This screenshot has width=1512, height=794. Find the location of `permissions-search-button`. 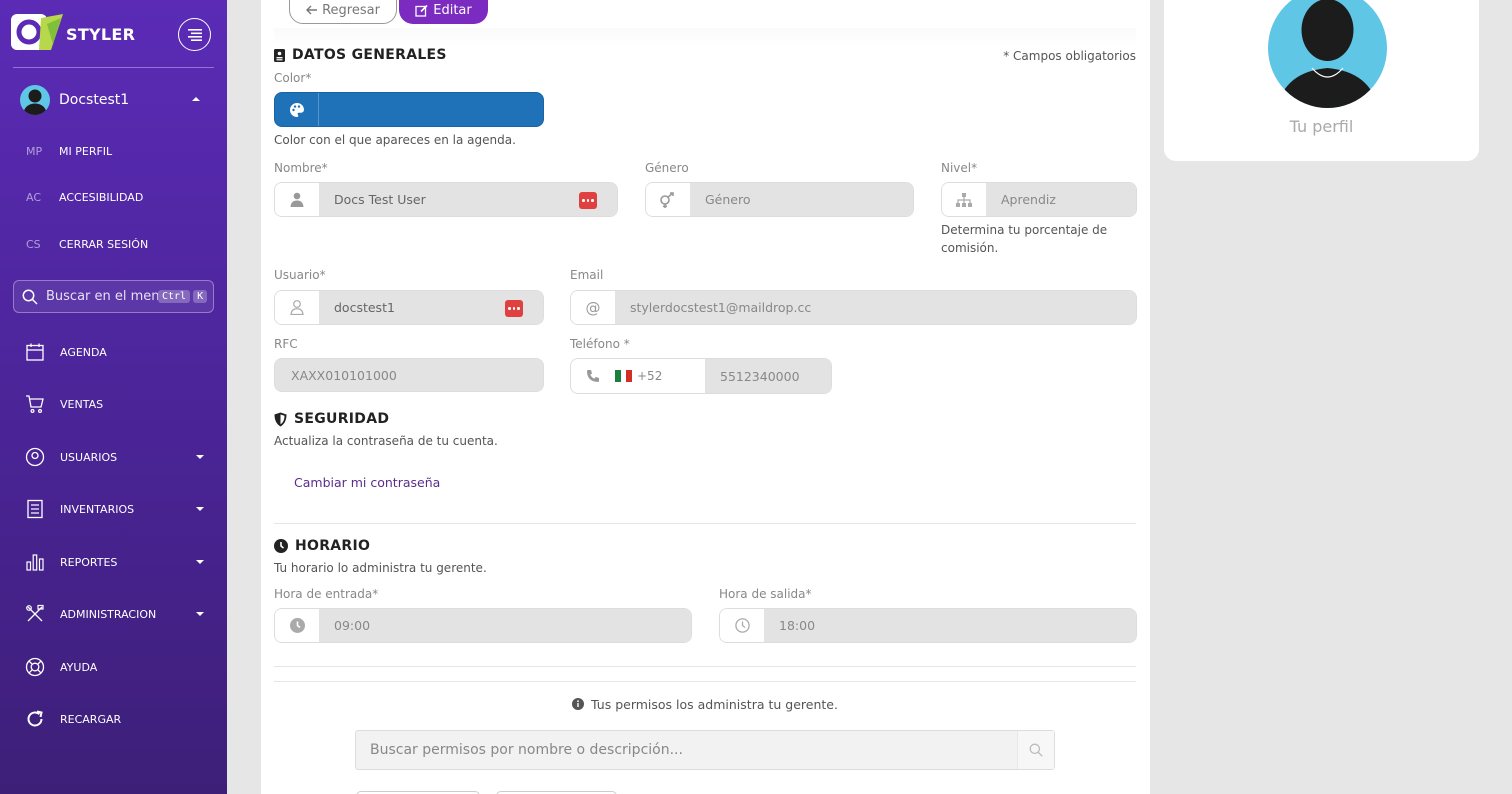

permissions-search-button is located at coordinates (1035, 750).